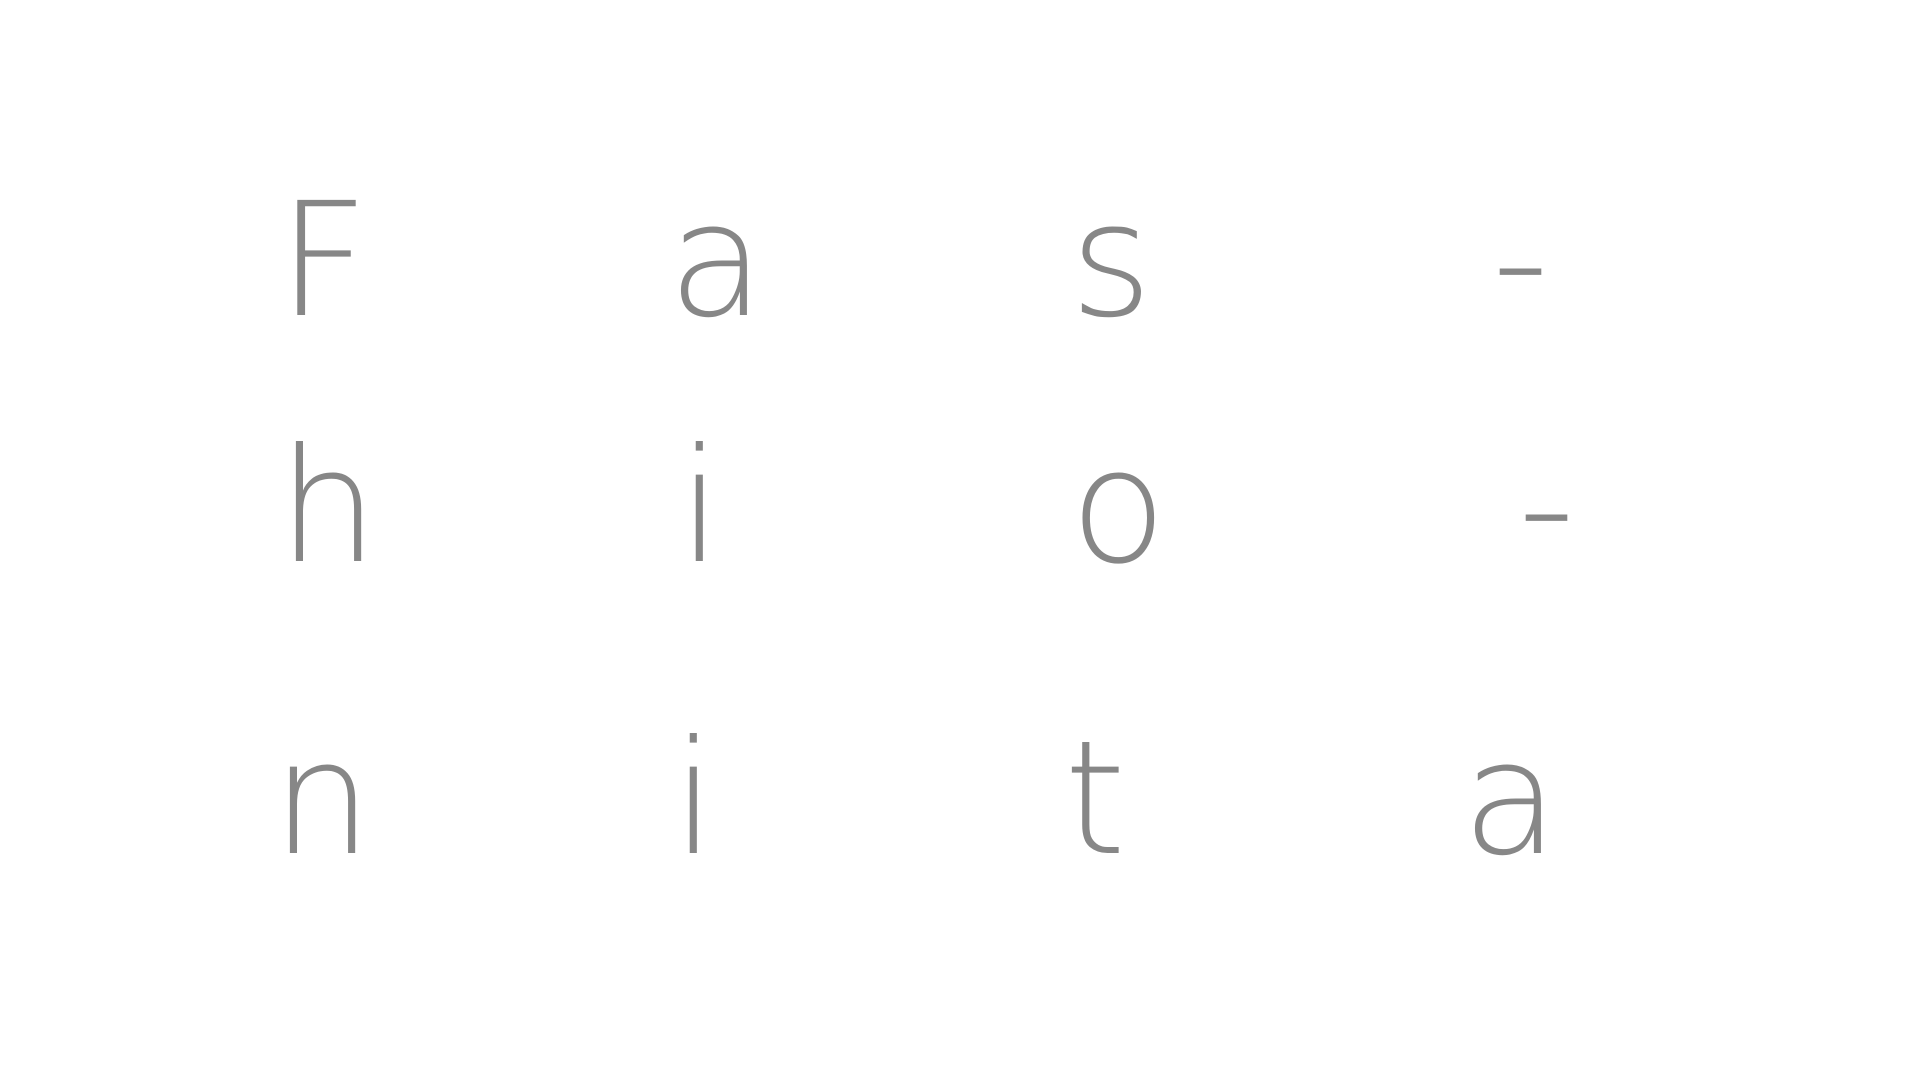 The height and width of the screenshot is (1080, 1920). Describe the element at coordinates (1095, 799) in the screenshot. I see `grid-letter-r3-c3: t` at that location.